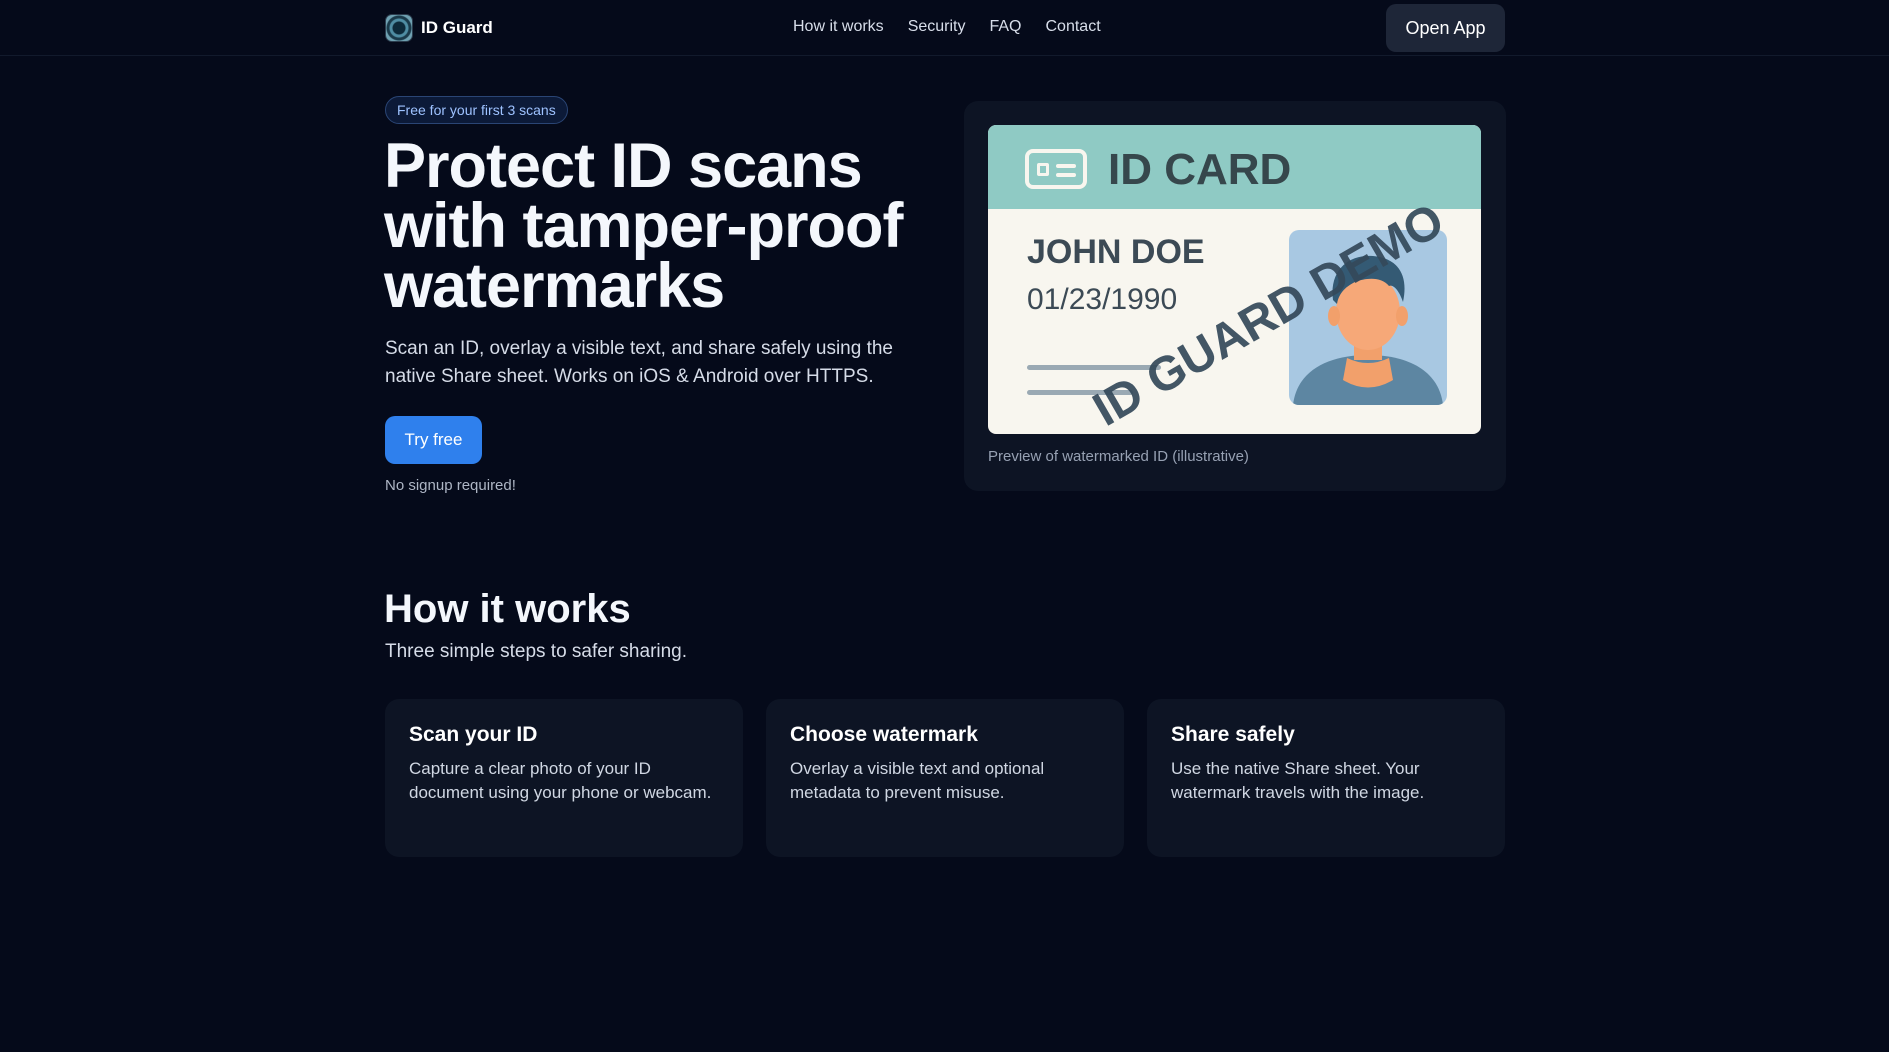 The image size is (1889, 1052). I want to click on id-card-name: JOHN DOE, so click(1116, 252).